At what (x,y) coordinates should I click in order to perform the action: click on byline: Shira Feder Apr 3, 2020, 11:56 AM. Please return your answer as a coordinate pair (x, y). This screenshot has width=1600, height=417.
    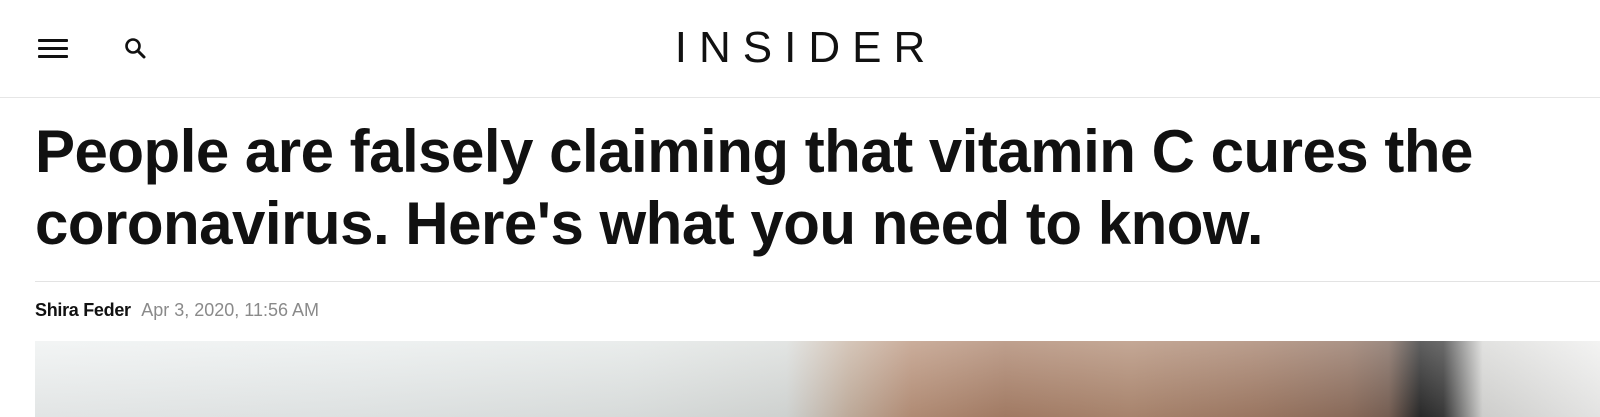
    Looking at the image, I should click on (177, 310).